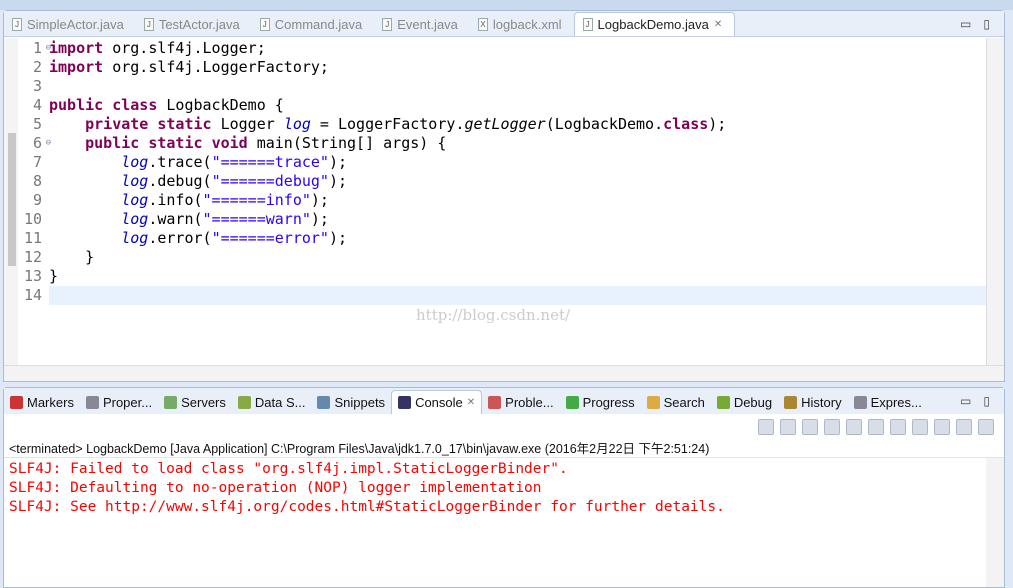 The height and width of the screenshot is (588, 1013). What do you see at coordinates (256, 219) in the screenshot?
I see `code-token: "======warn"` at bounding box center [256, 219].